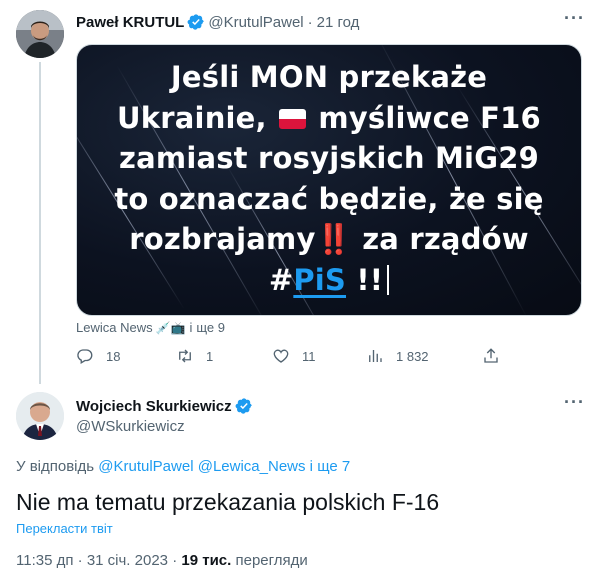  I want to click on image-line-6: #PiS !!, so click(329, 280).